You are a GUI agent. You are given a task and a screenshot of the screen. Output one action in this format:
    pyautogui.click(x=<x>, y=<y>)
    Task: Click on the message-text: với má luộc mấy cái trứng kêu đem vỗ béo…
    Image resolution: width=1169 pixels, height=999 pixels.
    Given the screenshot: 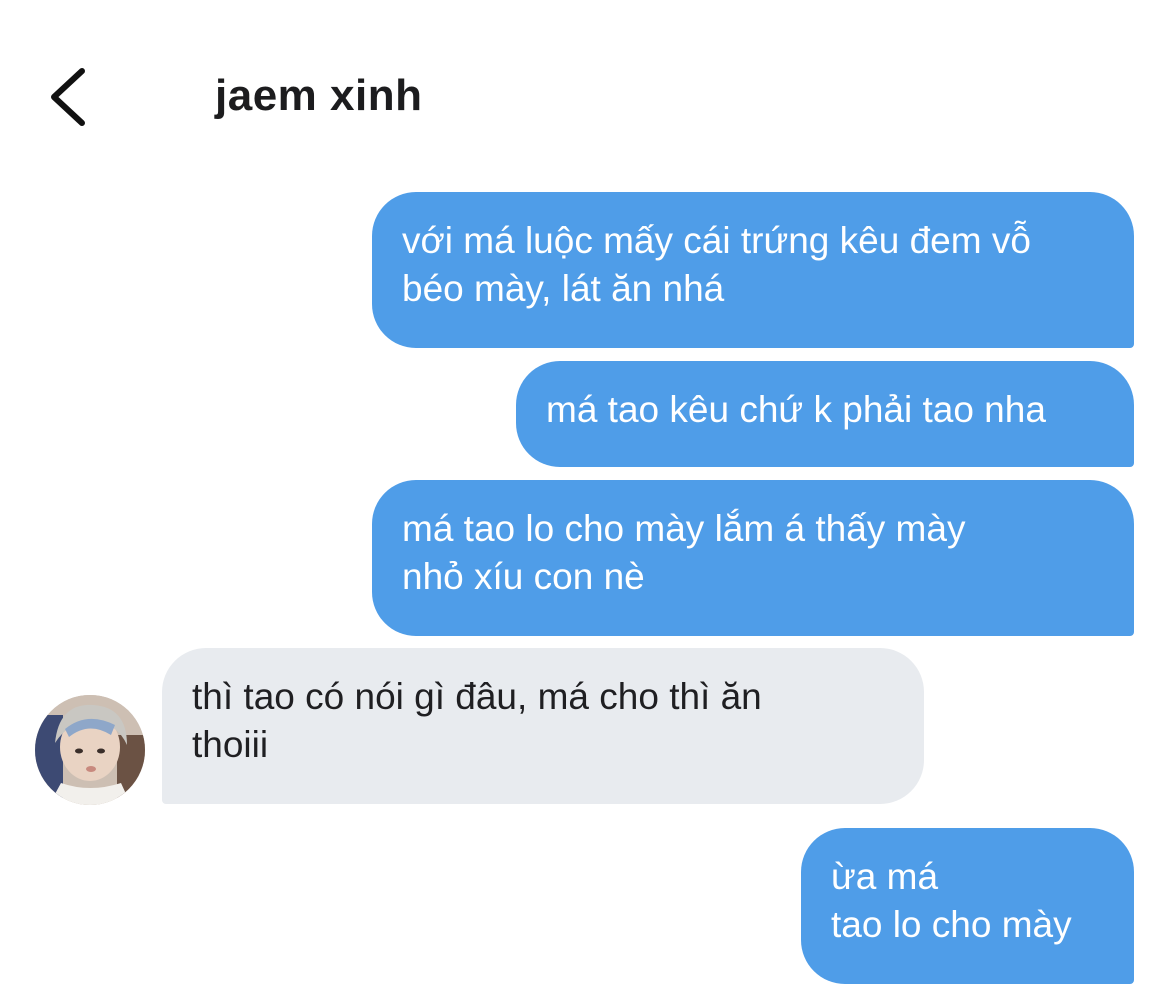 What is the action you would take?
    pyautogui.click(x=716, y=264)
    